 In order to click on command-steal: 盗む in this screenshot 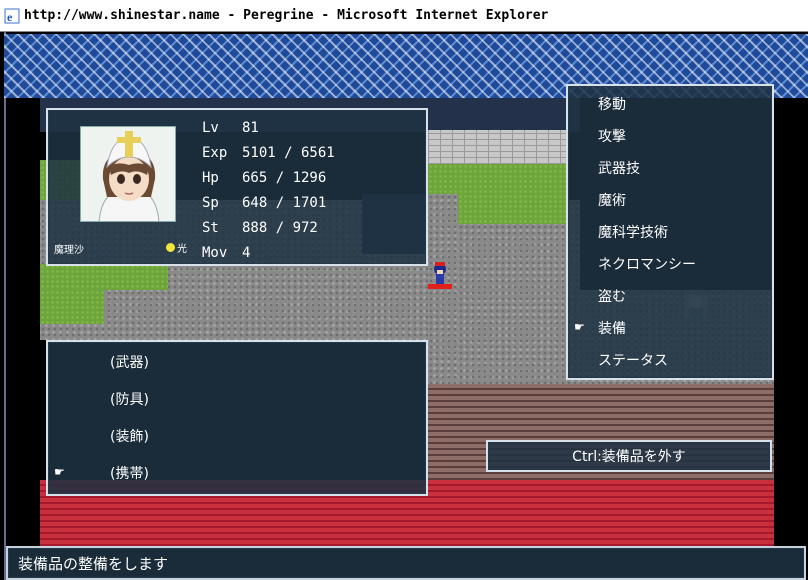, I will do `click(612, 296)`.